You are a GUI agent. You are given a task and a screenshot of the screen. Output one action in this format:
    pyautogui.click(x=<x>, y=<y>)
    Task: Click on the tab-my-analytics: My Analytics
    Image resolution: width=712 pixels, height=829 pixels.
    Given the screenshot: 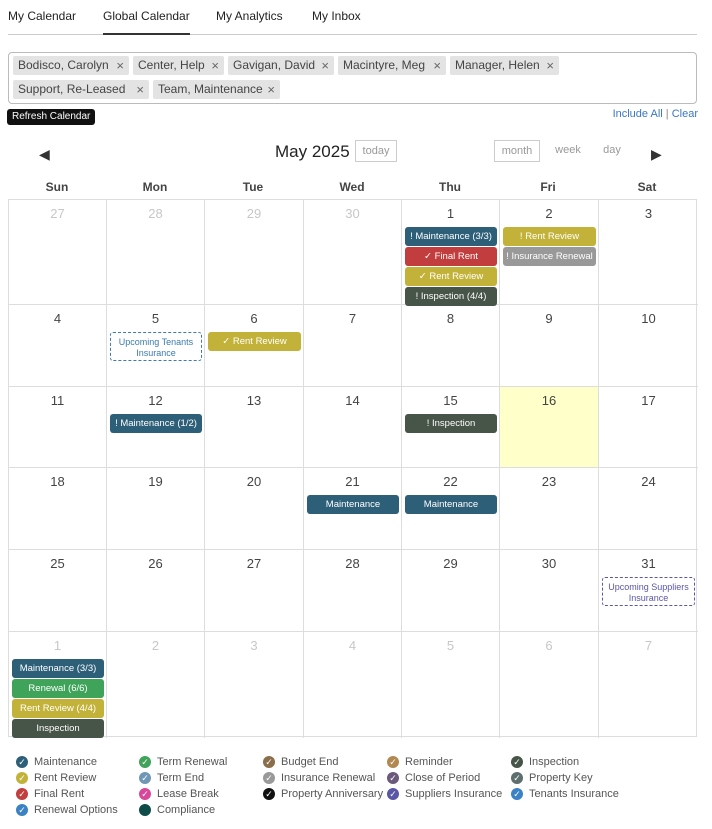 What is the action you would take?
    pyautogui.click(x=249, y=16)
    